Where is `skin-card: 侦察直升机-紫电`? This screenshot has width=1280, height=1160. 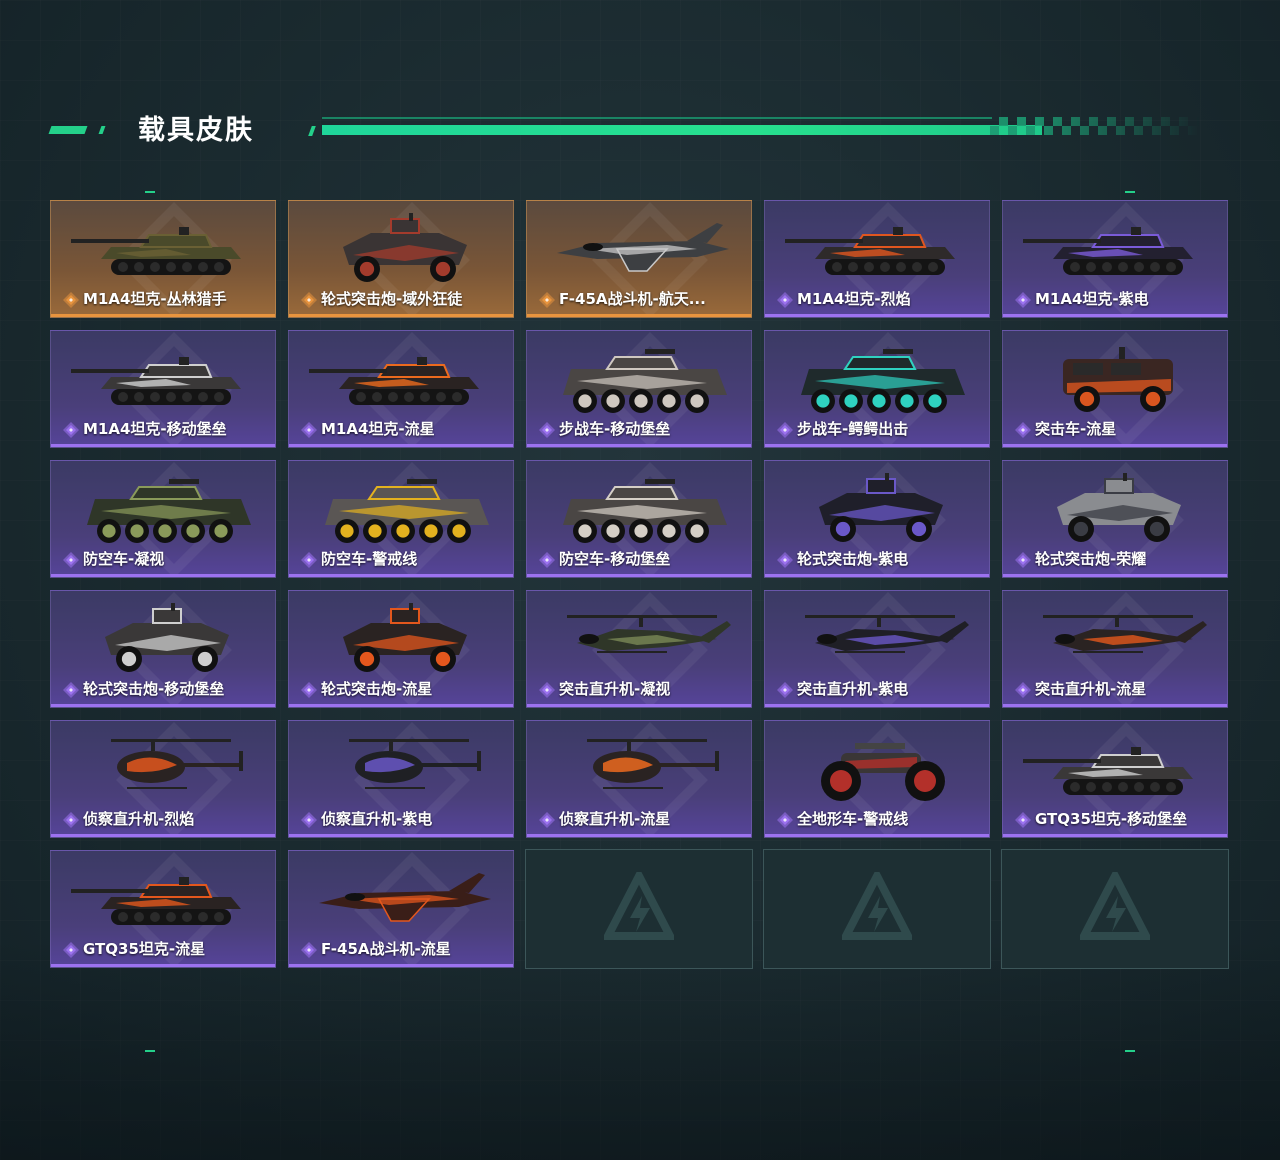
skin-card: 侦察直升机-紫电 is located at coordinates (401, 779).